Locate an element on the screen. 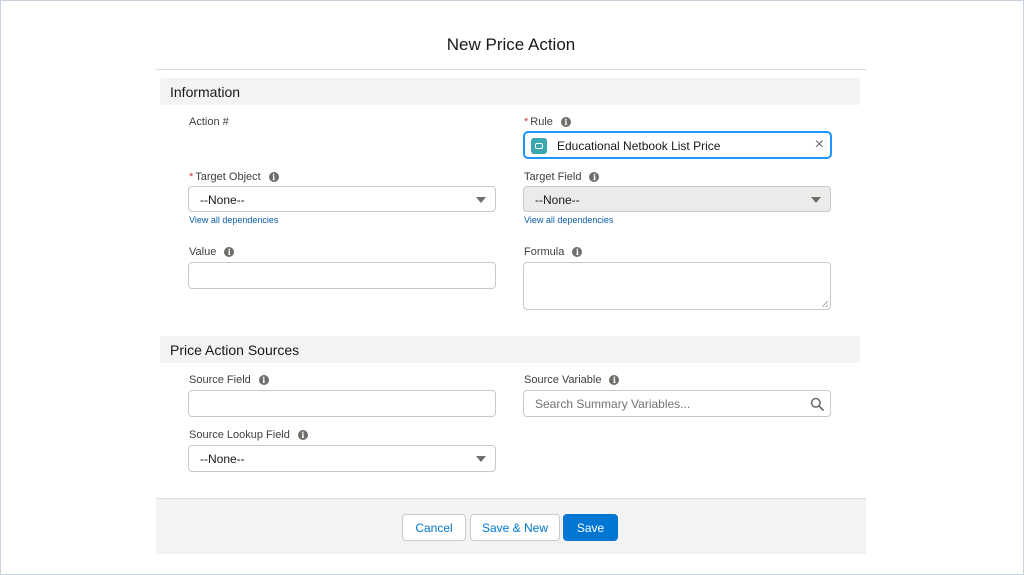 The height and width of the screenshot is (575, 1024). source-lookup-field-select: --None-- is located at coordinates (342, 458).